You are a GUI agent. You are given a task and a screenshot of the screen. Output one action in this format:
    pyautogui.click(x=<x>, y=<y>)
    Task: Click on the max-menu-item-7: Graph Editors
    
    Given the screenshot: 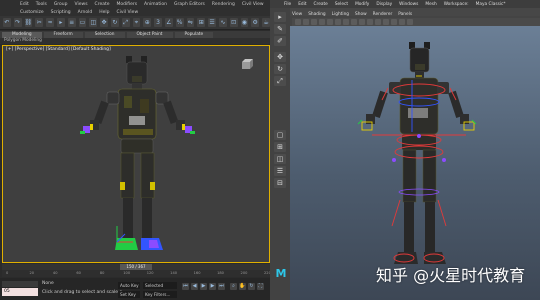 What is the action you would take?
    pyautogui.click(x=189, y=4)
    